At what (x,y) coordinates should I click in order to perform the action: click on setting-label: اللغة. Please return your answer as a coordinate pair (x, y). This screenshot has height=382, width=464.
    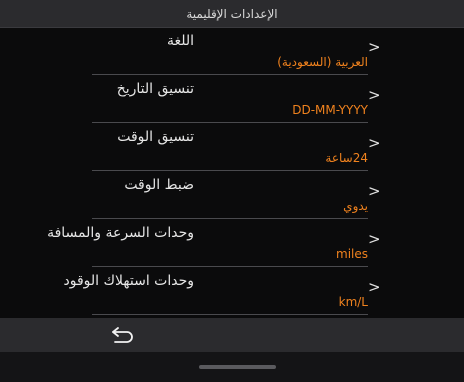
    Looking at the image, I should click on (180, 41).